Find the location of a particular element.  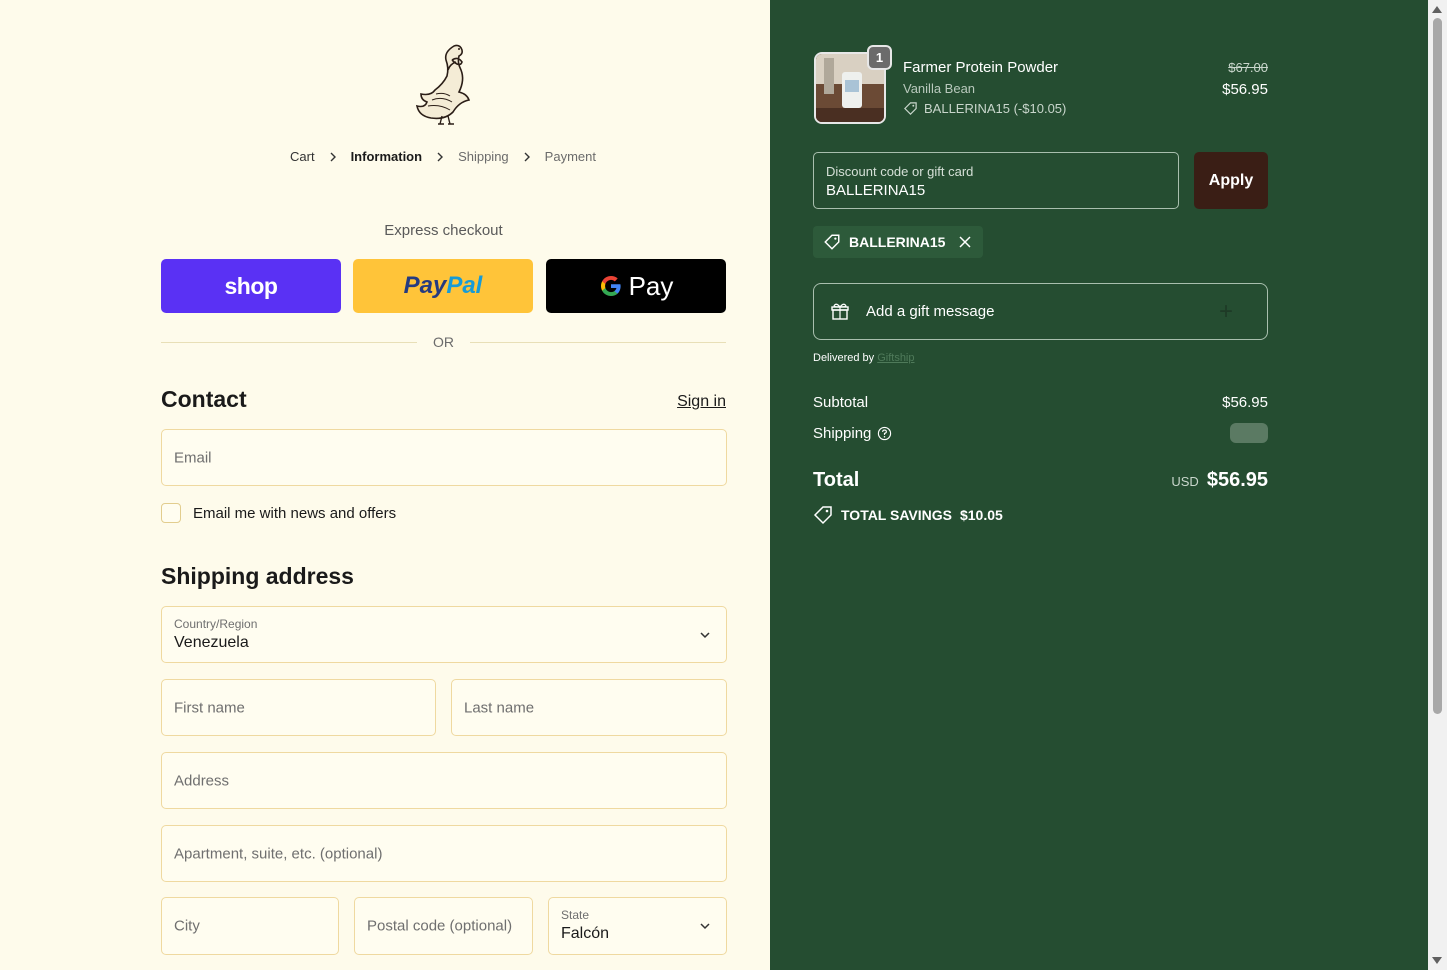

discount-code-label: Discount code or gift card is located at coordinates (900, 171).